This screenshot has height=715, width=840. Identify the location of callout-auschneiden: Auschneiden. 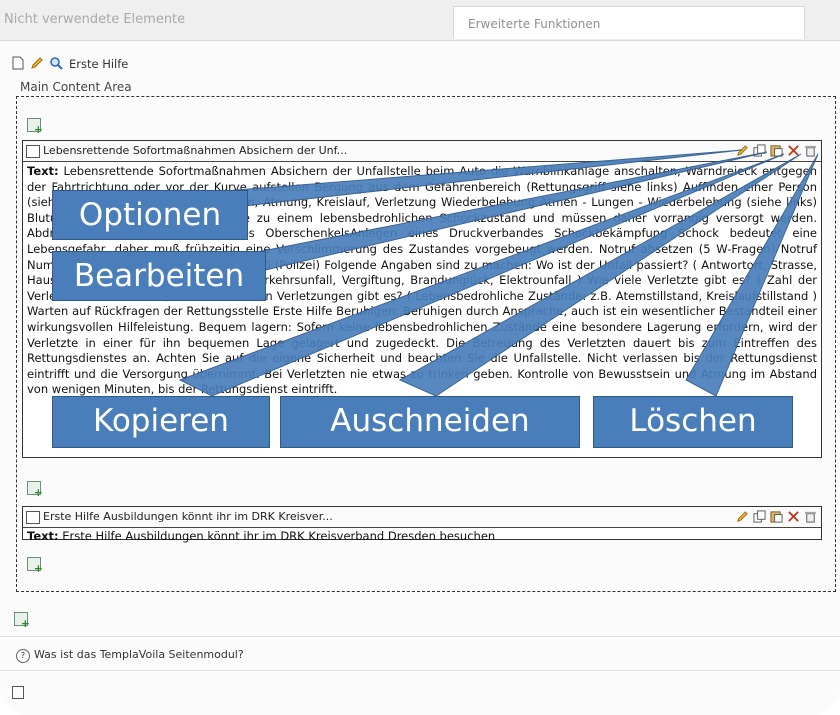
(430, 422).